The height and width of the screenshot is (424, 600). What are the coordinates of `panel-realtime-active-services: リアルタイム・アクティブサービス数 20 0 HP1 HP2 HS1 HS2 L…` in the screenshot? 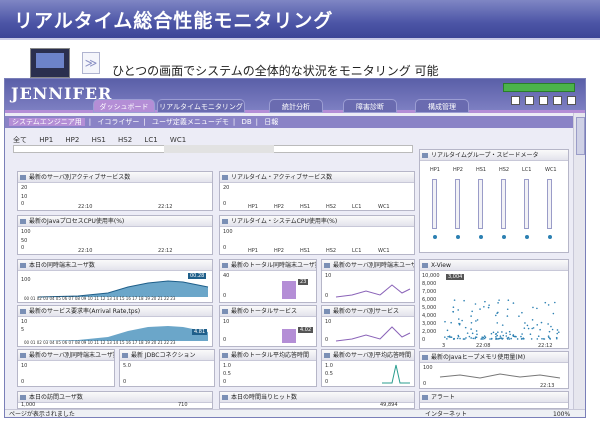 It's located at (317, 191).